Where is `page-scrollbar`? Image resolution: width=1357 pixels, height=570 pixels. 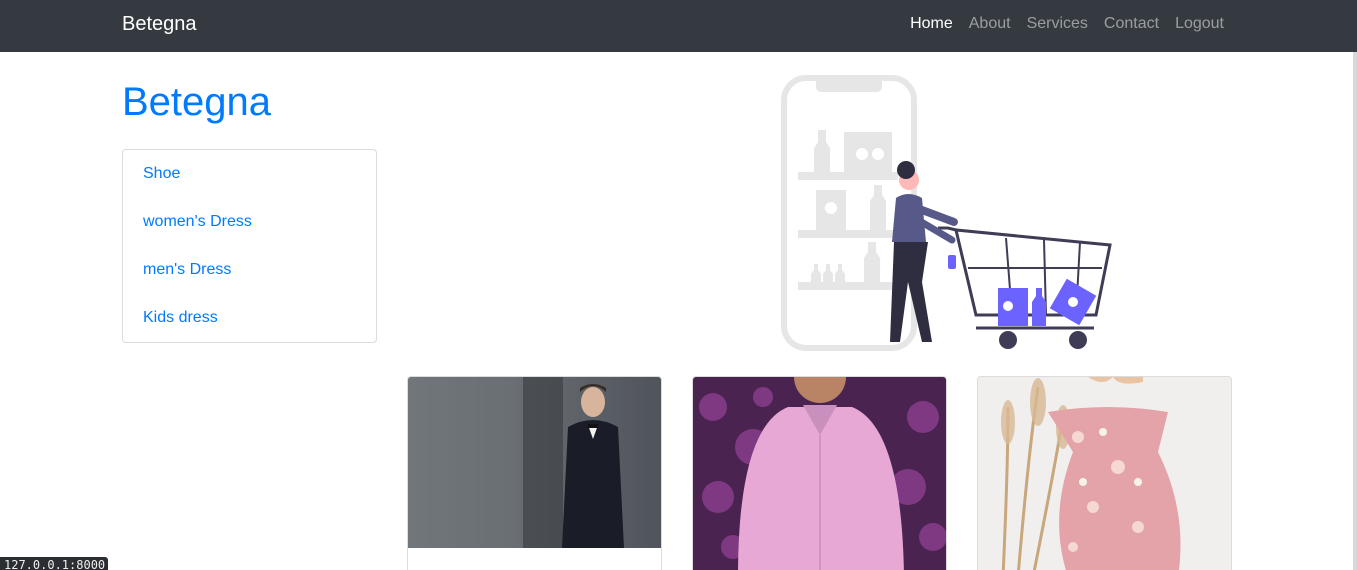 page-scrollbar is located at coordinates (1355, 311).